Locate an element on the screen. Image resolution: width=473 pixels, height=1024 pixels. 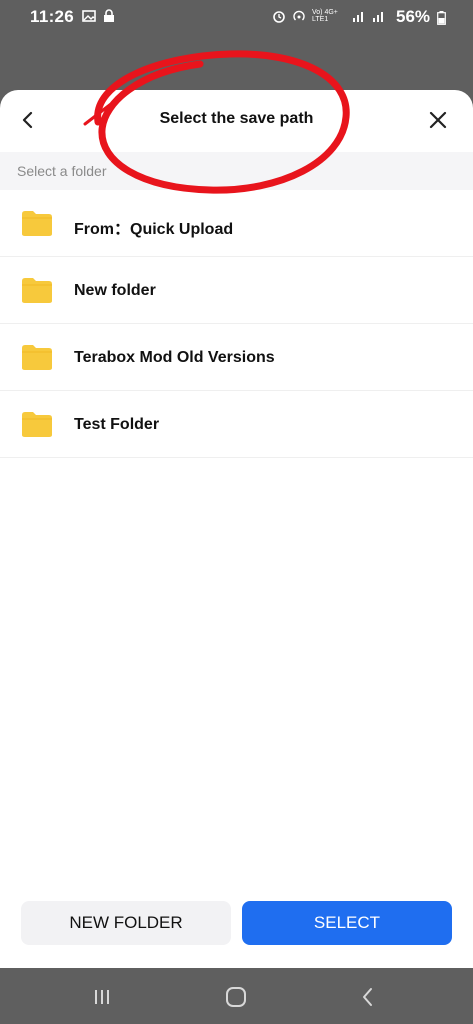
back-icon is located at coordinates (369, 997).